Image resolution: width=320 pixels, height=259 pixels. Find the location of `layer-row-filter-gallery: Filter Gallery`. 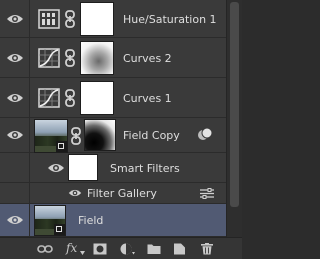

layer-row-filter-gallery: Filter Gallery is located at coordinates (113, 193).